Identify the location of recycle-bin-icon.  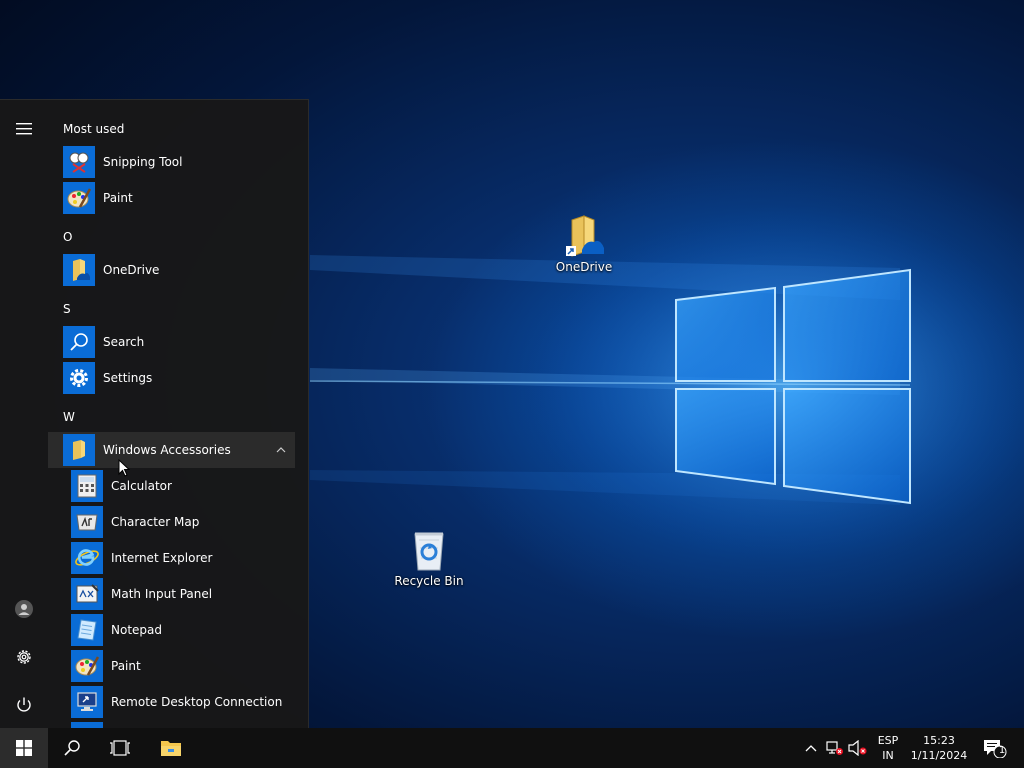
(429, 551).